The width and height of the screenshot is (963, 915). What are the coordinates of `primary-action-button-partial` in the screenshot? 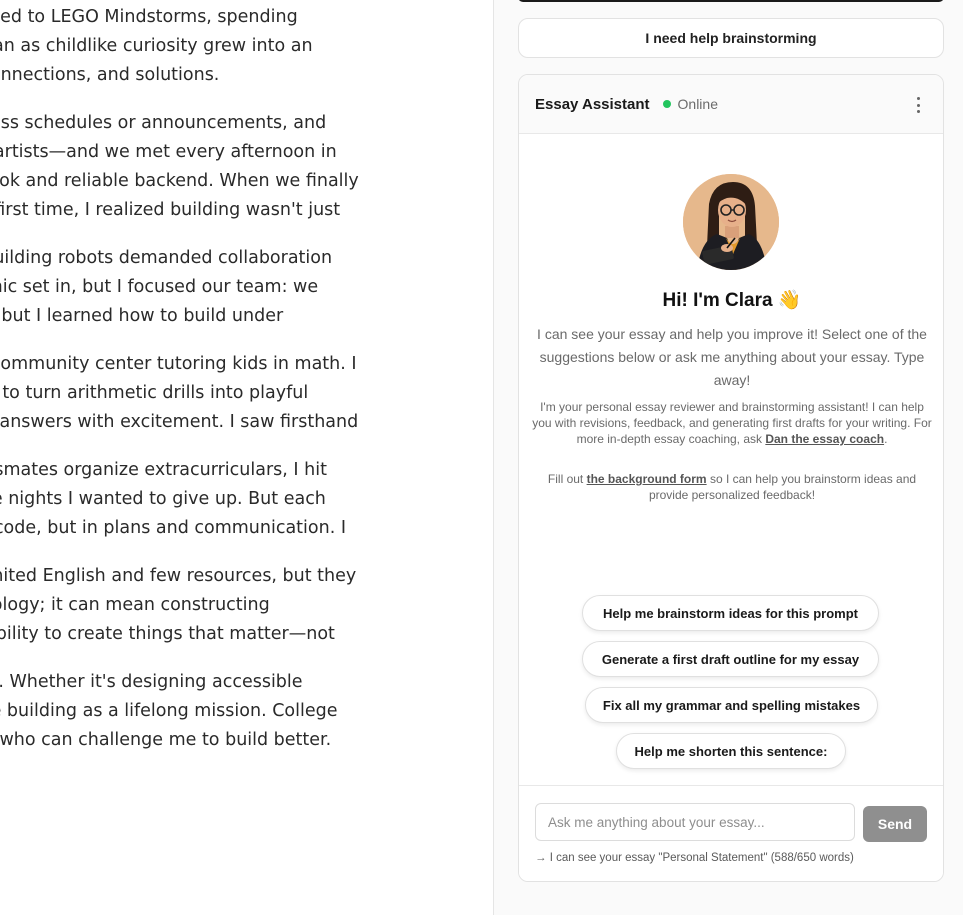 It's located at (731, 1).